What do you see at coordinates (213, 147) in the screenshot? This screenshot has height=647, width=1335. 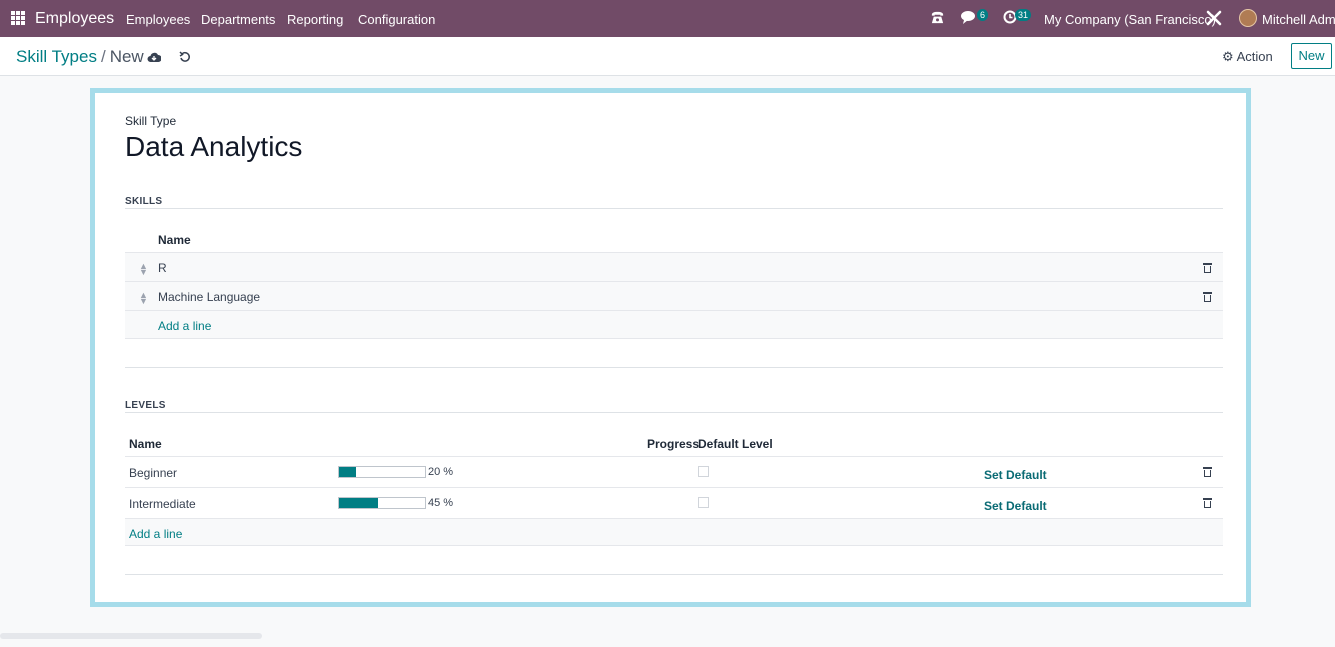 I see `skill-type-name-field: Data Analytics` at bounding box center [213, 147].